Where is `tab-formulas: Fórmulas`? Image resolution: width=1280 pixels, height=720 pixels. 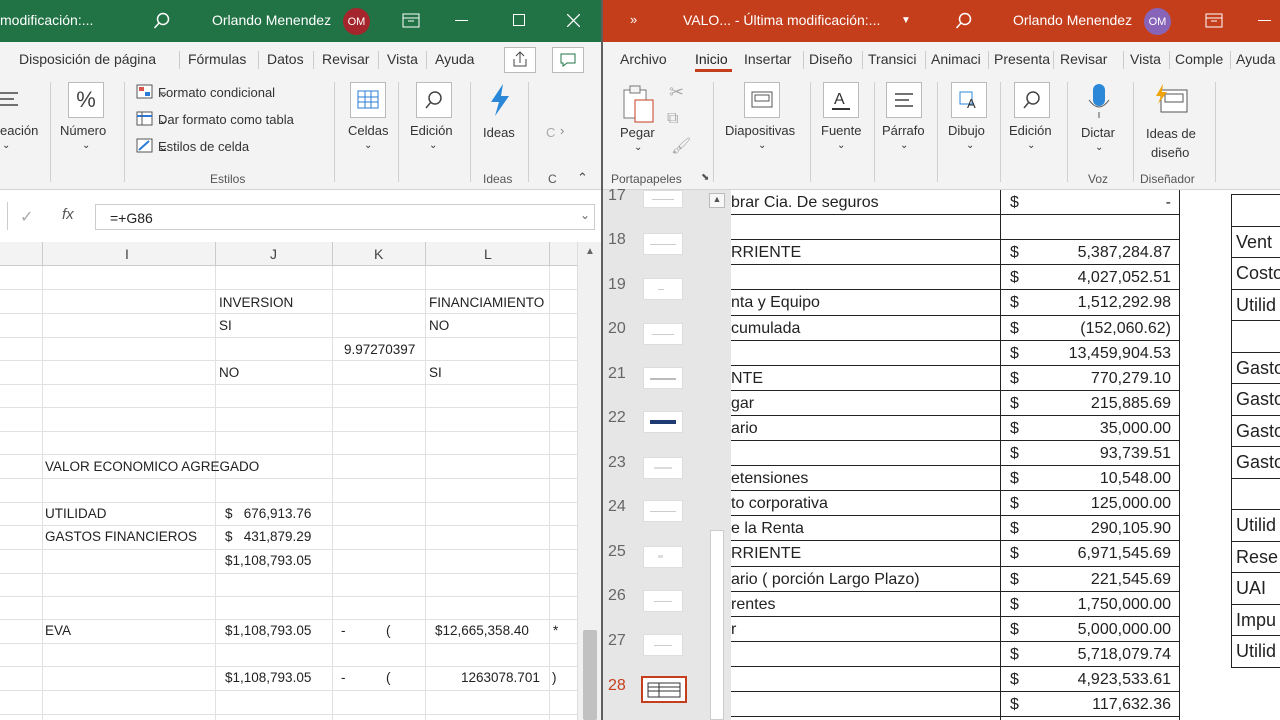
tab-formulas: Fórmulas is located at coordinates (217, 59).